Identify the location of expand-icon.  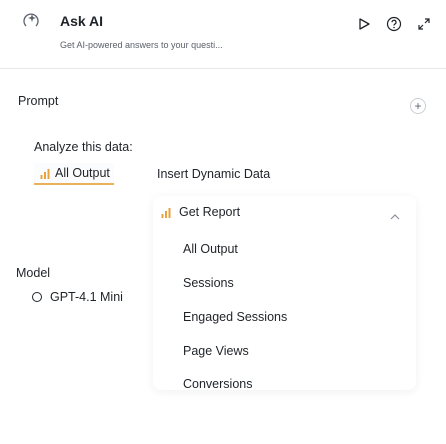
(424, 24).